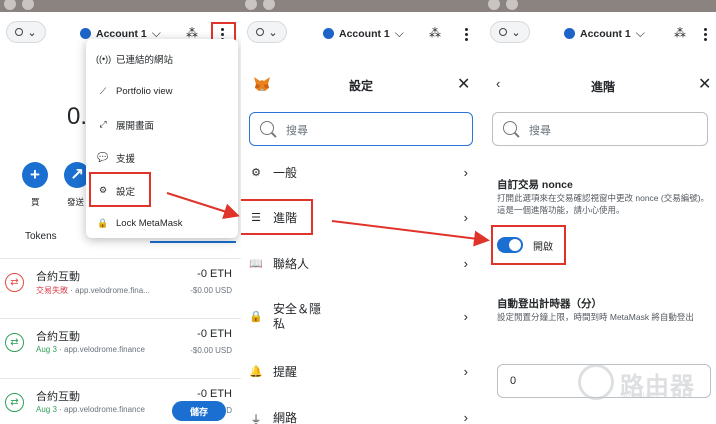 The width and height of the screenshot is (716, 424). Describe the element at coordinates (297, 316) in the screenshot. I see `settings-item-label: 安全＆隱私` at that location.